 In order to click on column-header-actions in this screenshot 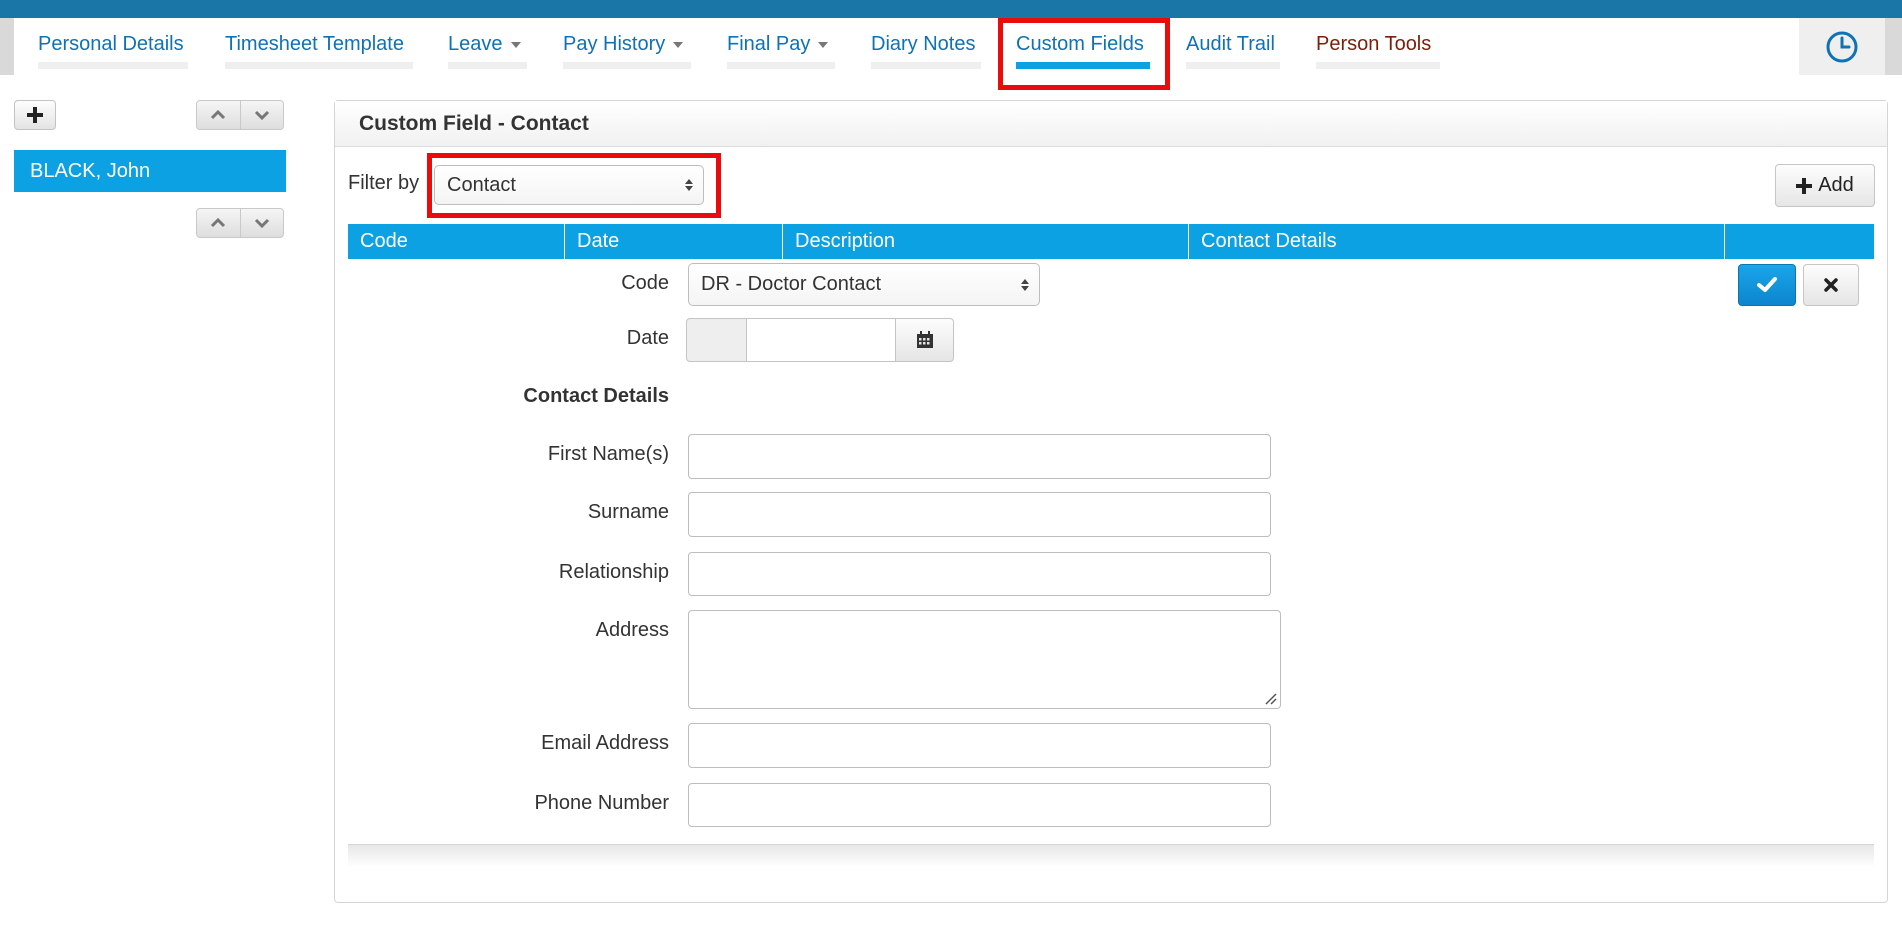, I will do `click(1799, 241)`.